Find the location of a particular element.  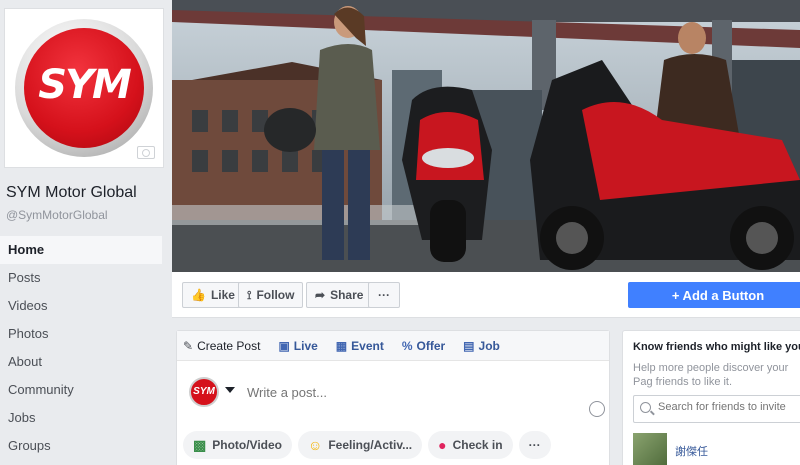

page-handle: @SymMotorGlobal is located at coordinates (57, 215).